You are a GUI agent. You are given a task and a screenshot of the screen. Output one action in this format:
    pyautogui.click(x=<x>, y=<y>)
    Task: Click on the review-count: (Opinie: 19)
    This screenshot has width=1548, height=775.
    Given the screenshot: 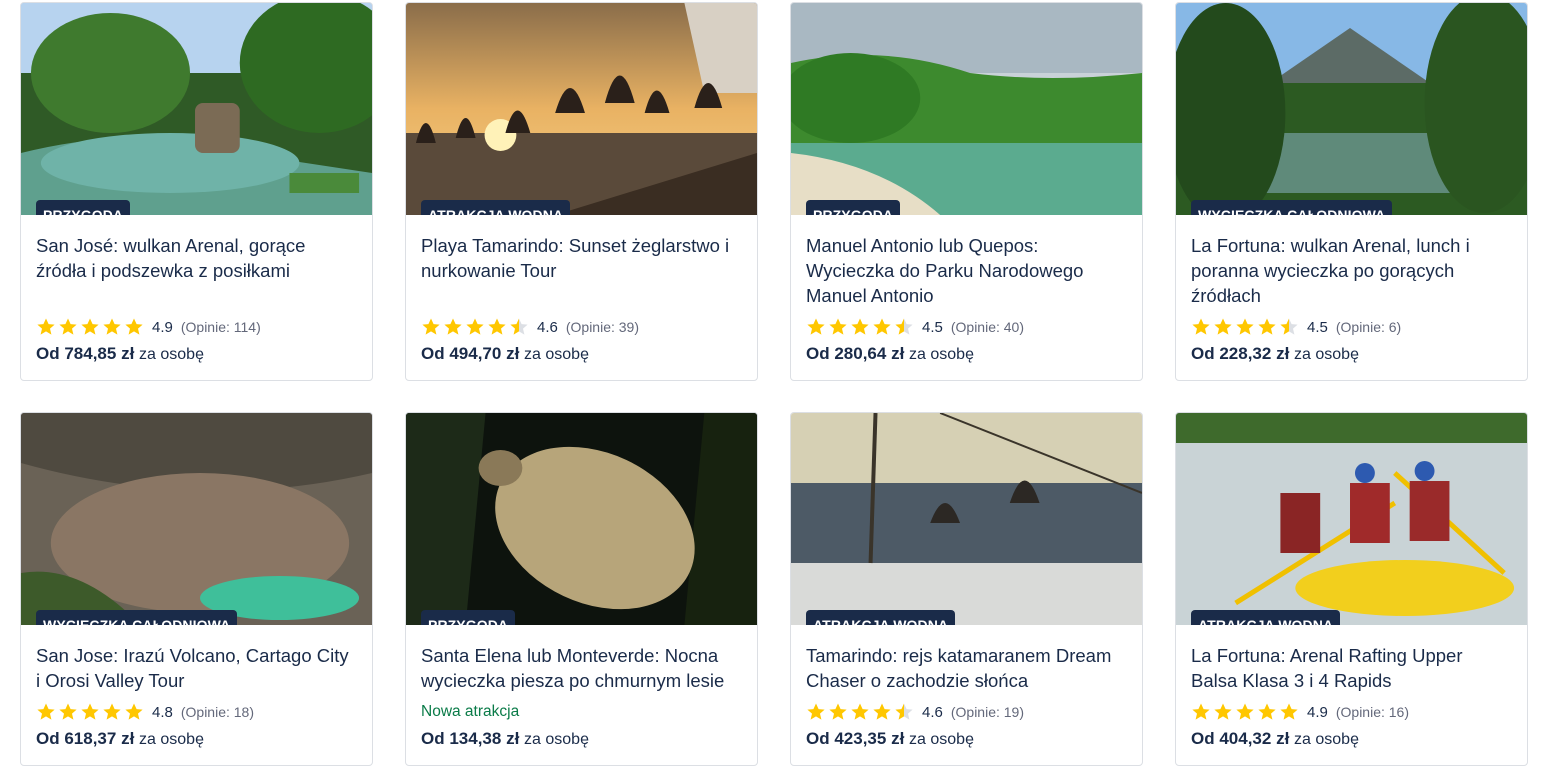 What is the action you would take?
    pyautogui.click(x=987, y=712)
    